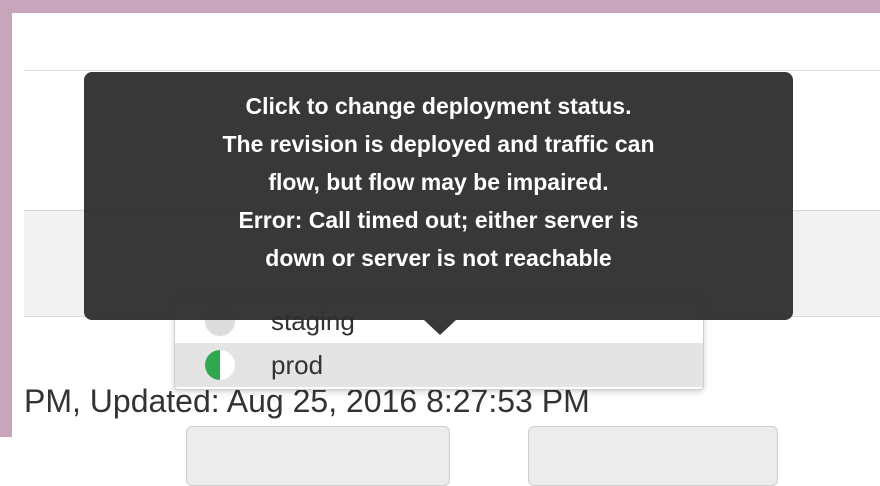 The height and width of the screenshot is (486, 880). Describe the element at coordinates (318, 456) in the screenshot. I see `deployment-status-button` at that location.